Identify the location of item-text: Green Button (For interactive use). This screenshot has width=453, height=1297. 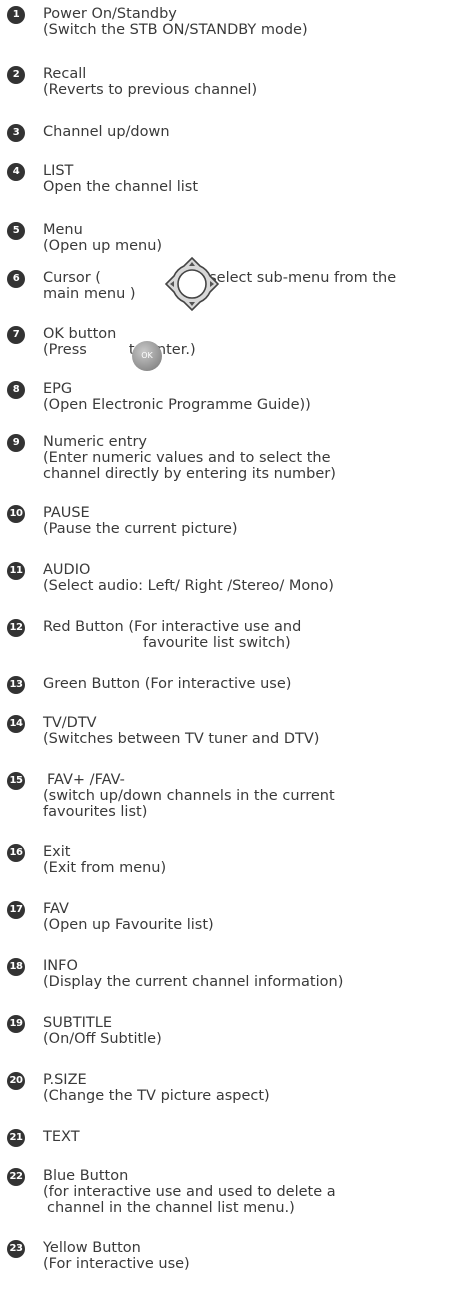
(246, 684).